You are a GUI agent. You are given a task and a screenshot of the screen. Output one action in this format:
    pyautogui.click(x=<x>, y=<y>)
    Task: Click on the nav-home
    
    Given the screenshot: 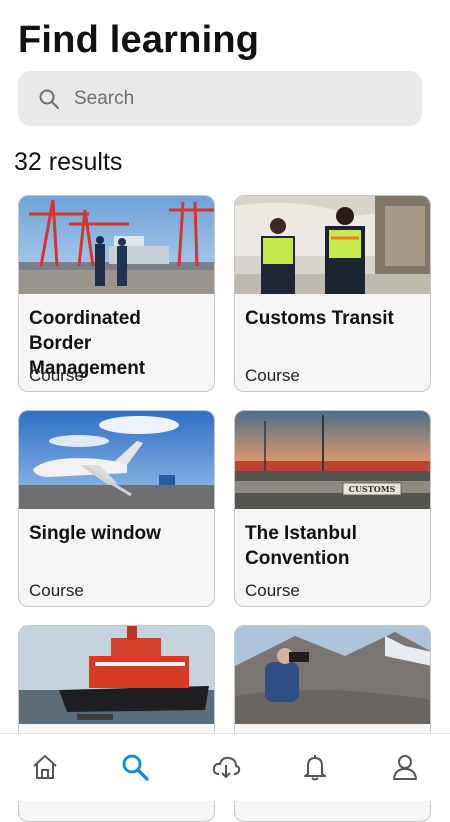 What is the action you would take?
    pyautogui.click(x=45, y=767)
    